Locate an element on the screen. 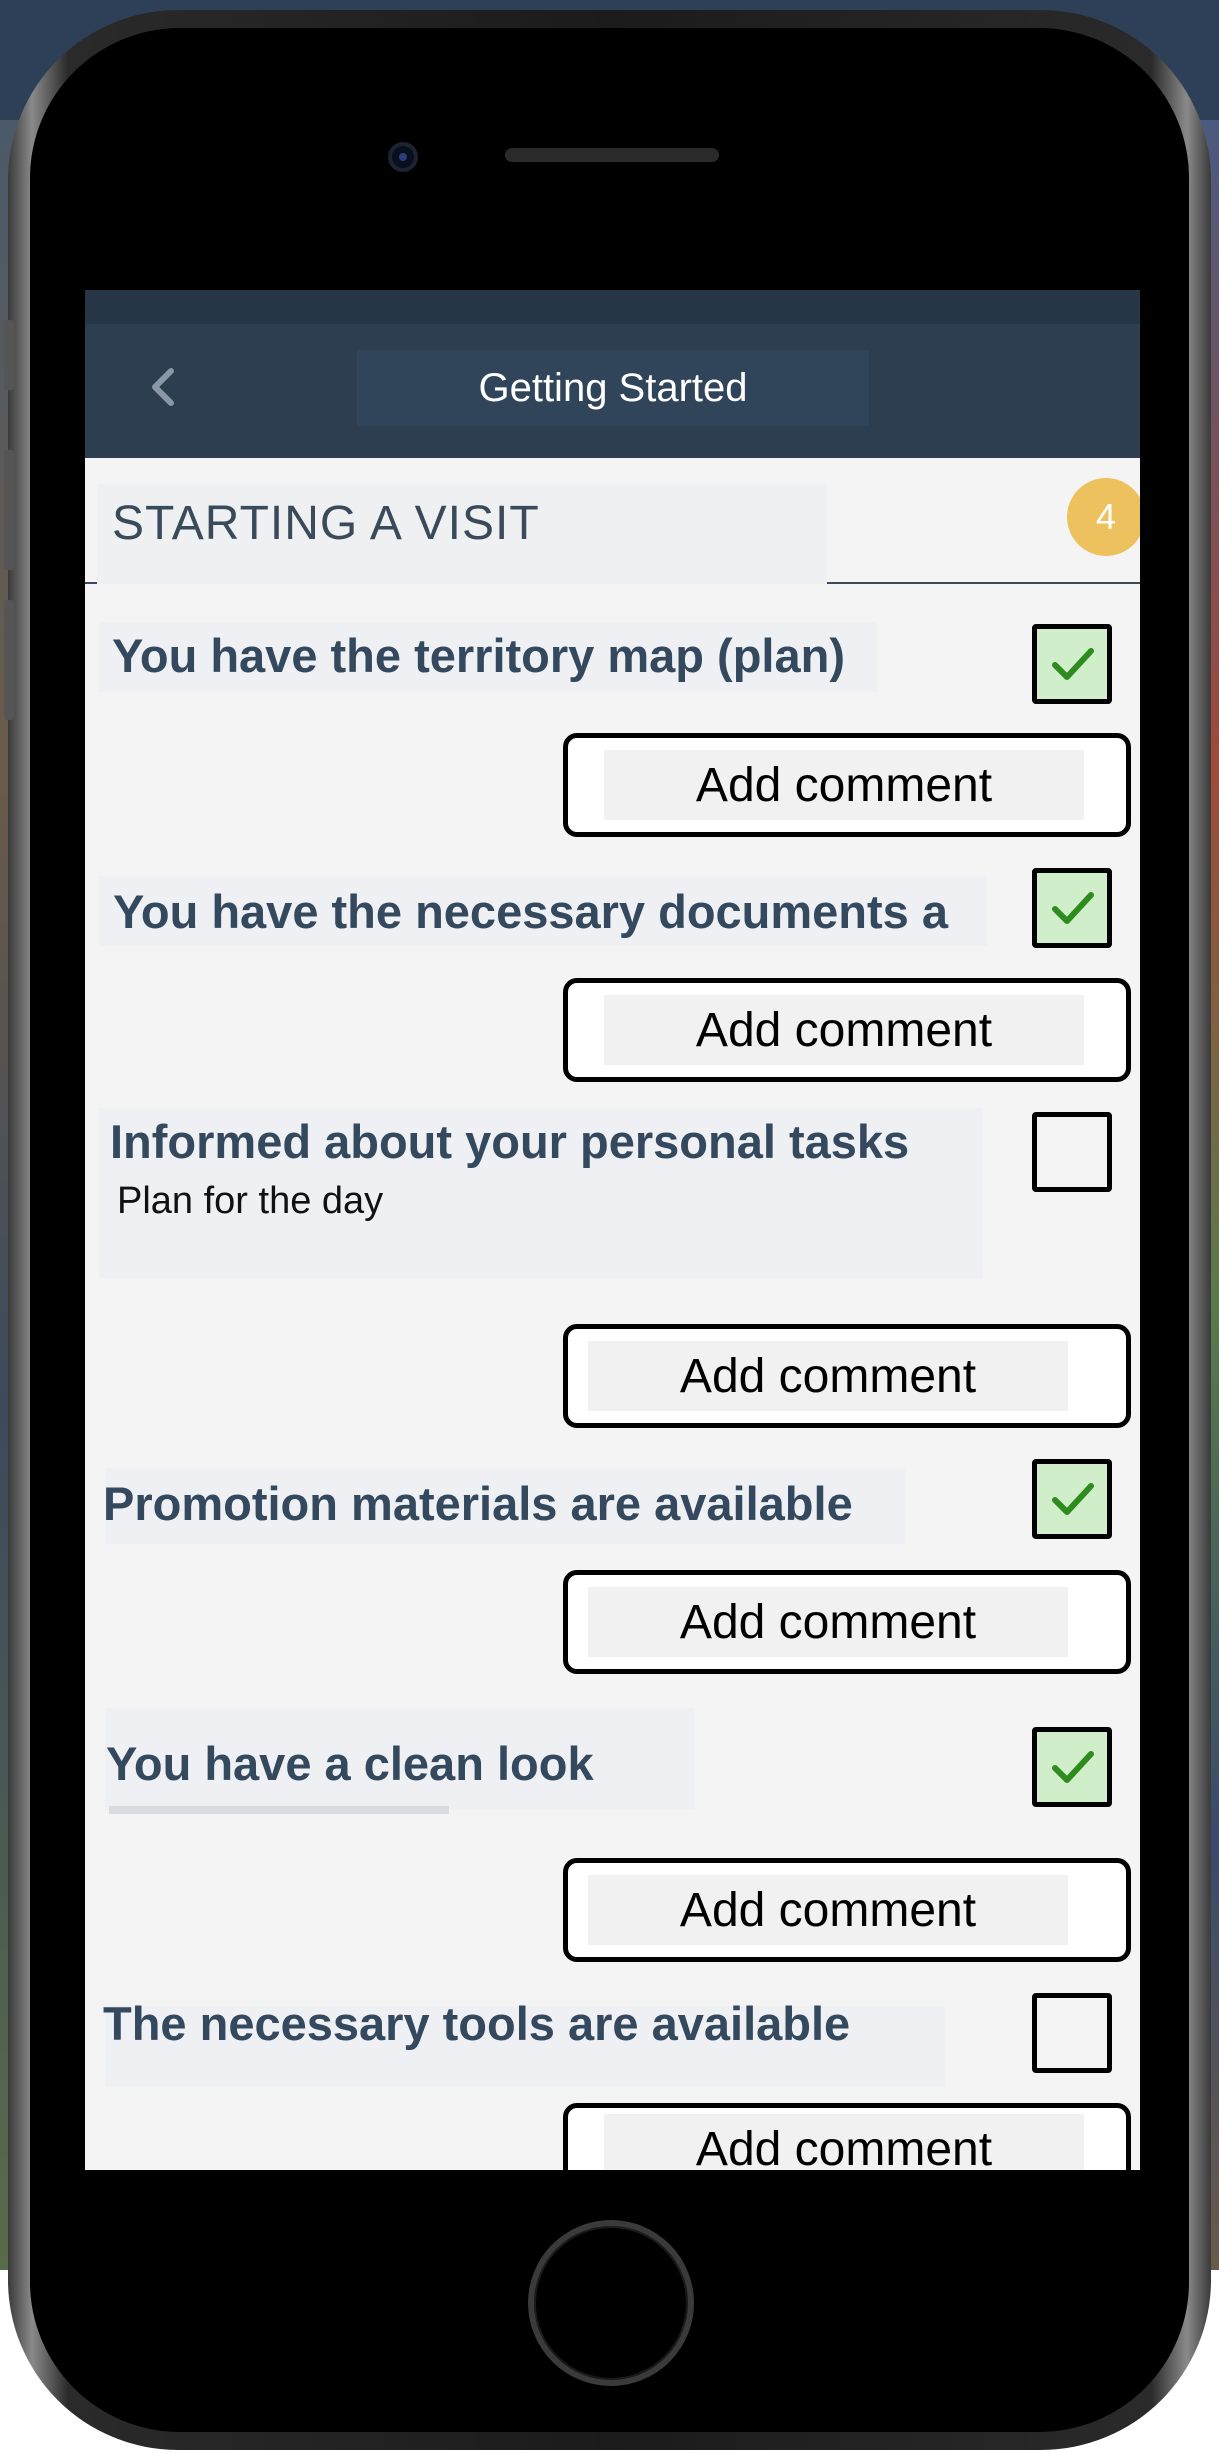 The height and width of the screenshot is (2453, 1219). section-title: STARTING A VISIT is located at coordinates (326, 523).